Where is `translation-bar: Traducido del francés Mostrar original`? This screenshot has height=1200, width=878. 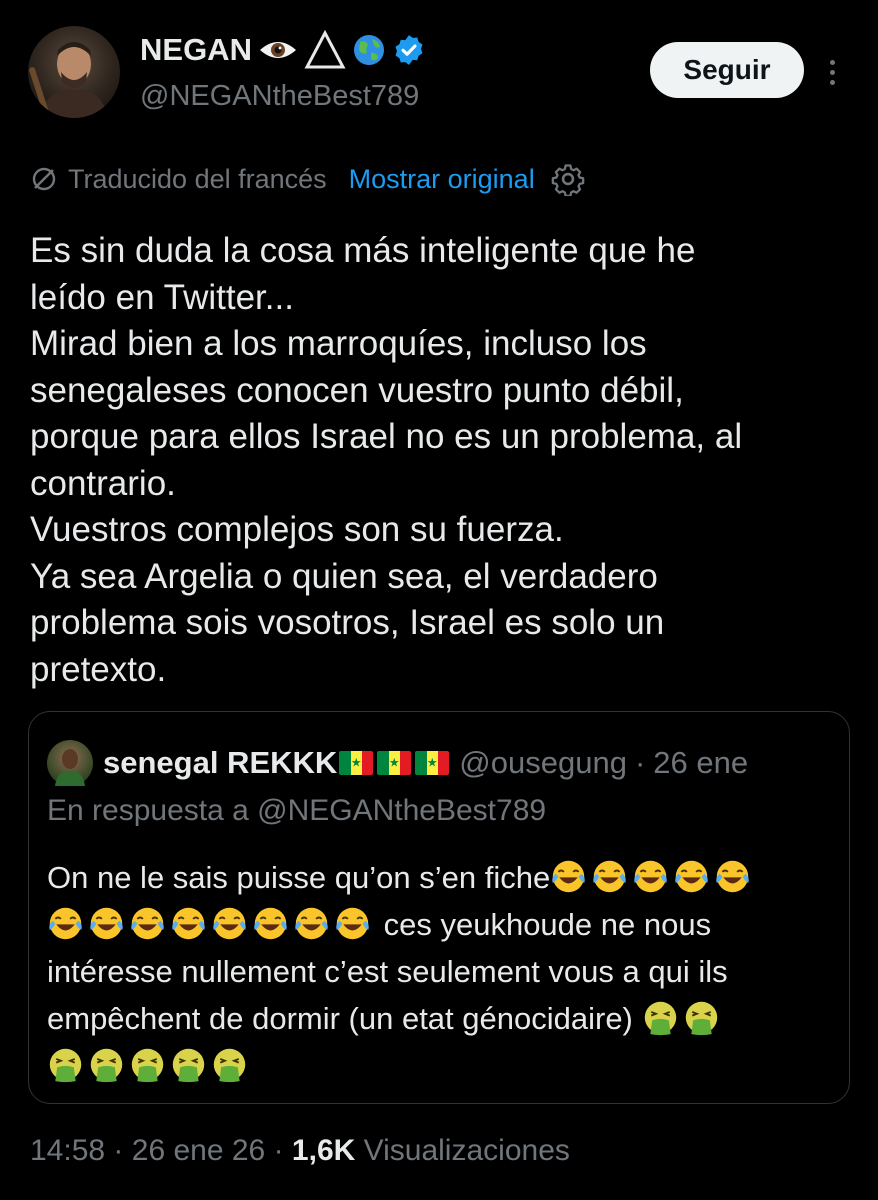
translation-bar: Traducido del francés Mostrar original is located at coordinates (307, 179).